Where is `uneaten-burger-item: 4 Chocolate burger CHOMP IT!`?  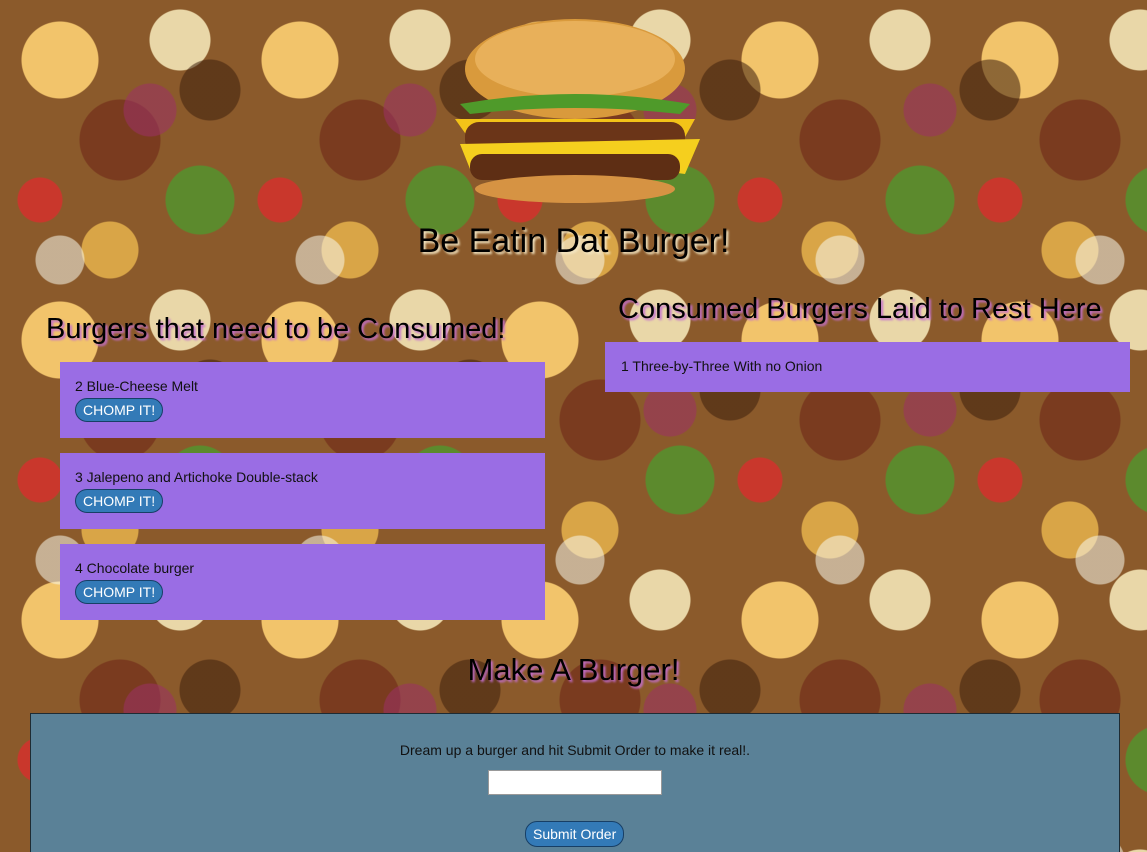
uneaten-burger-item: 4 Chocolate burger CHOMP IT! is located at coordinates (302, 582).